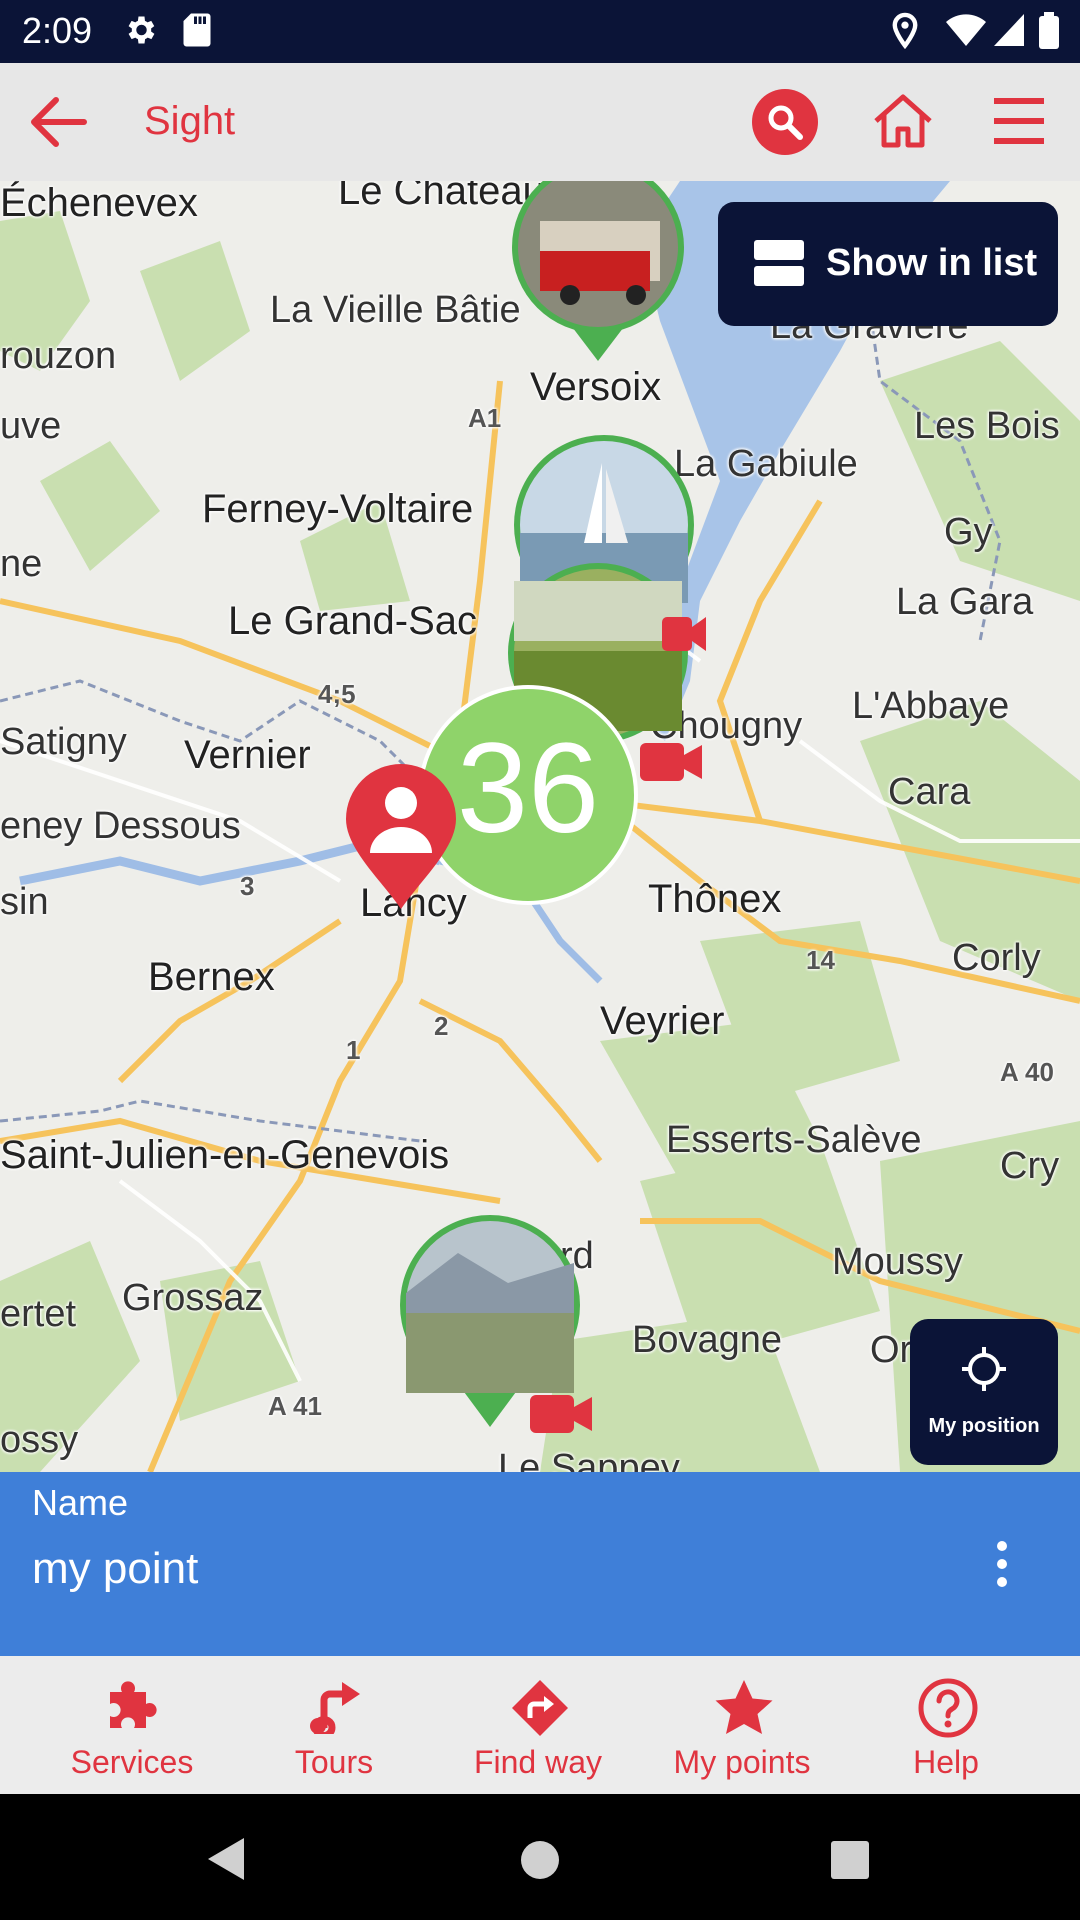  I want to click on my-position-button: My position, so click(984, 1392).